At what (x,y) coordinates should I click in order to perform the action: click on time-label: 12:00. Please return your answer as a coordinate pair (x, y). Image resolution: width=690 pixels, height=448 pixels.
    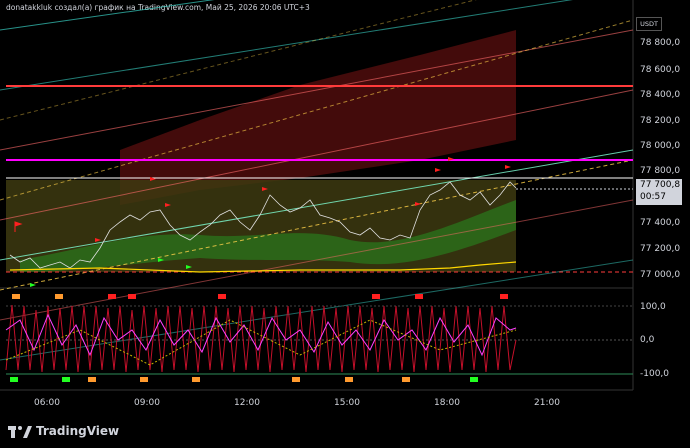
    Looking at the image, I should click on (247, 403).